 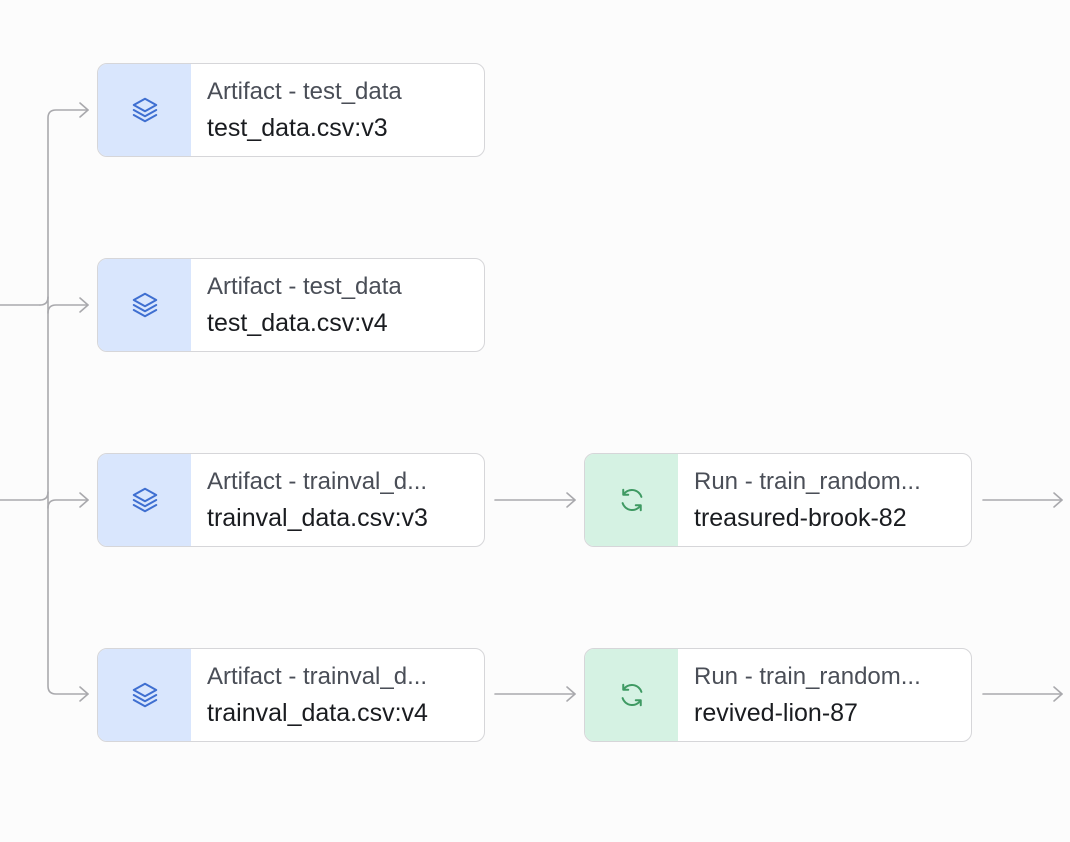 What do you see at coordinates (291, 110) in the screenshot?
I see `artifact-node-test-data-v3: Artifact - test_data test_data.csv:v3` at bounding box center [291, 110].